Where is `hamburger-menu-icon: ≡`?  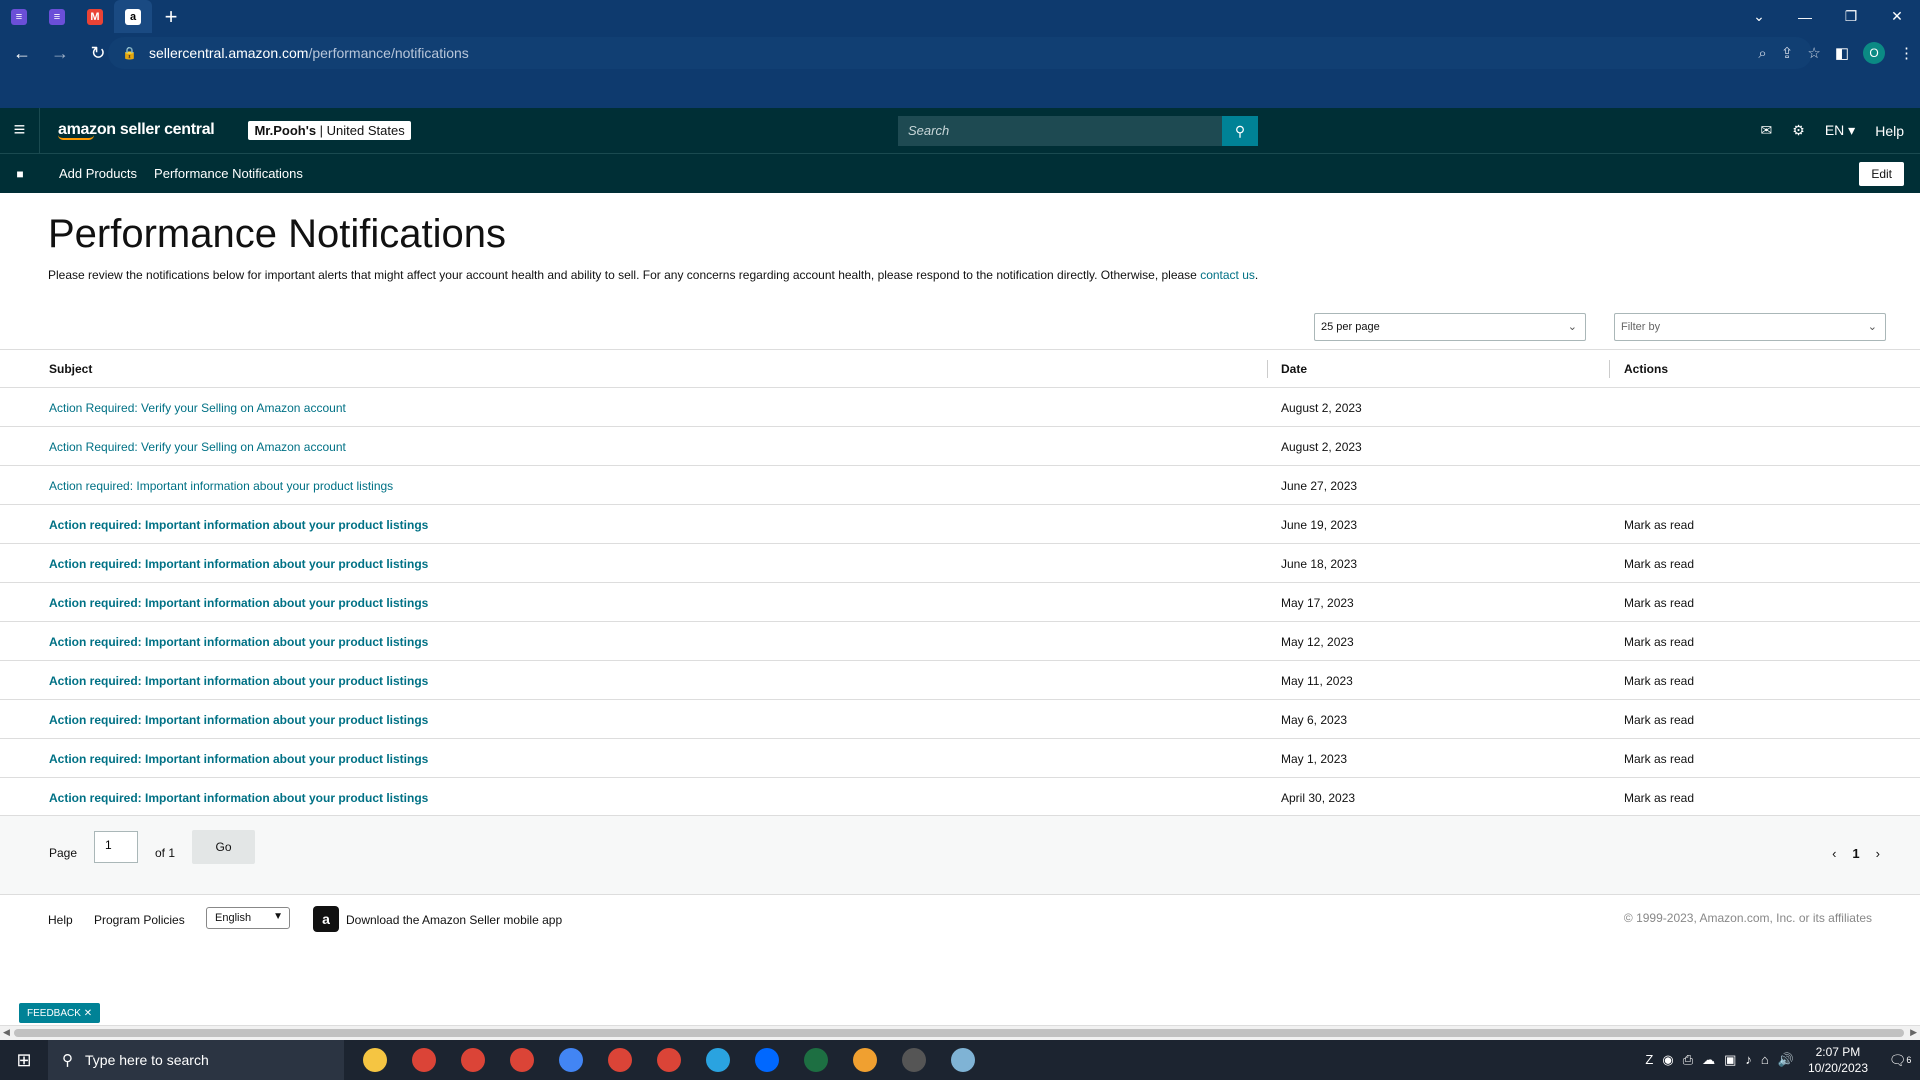 hamburger-menu-icon: ≡ is located at coordinates (20, 130).